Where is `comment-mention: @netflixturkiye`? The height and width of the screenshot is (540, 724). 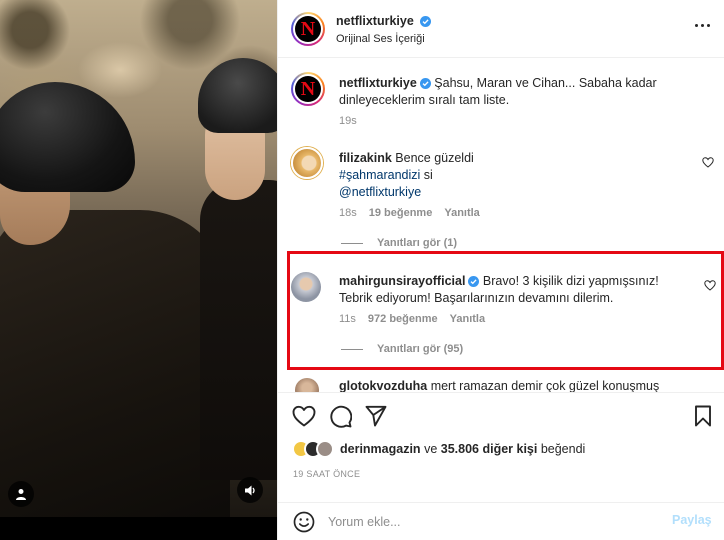 comment-mention: @netflixturkiye is located at coordinates (380, 192).